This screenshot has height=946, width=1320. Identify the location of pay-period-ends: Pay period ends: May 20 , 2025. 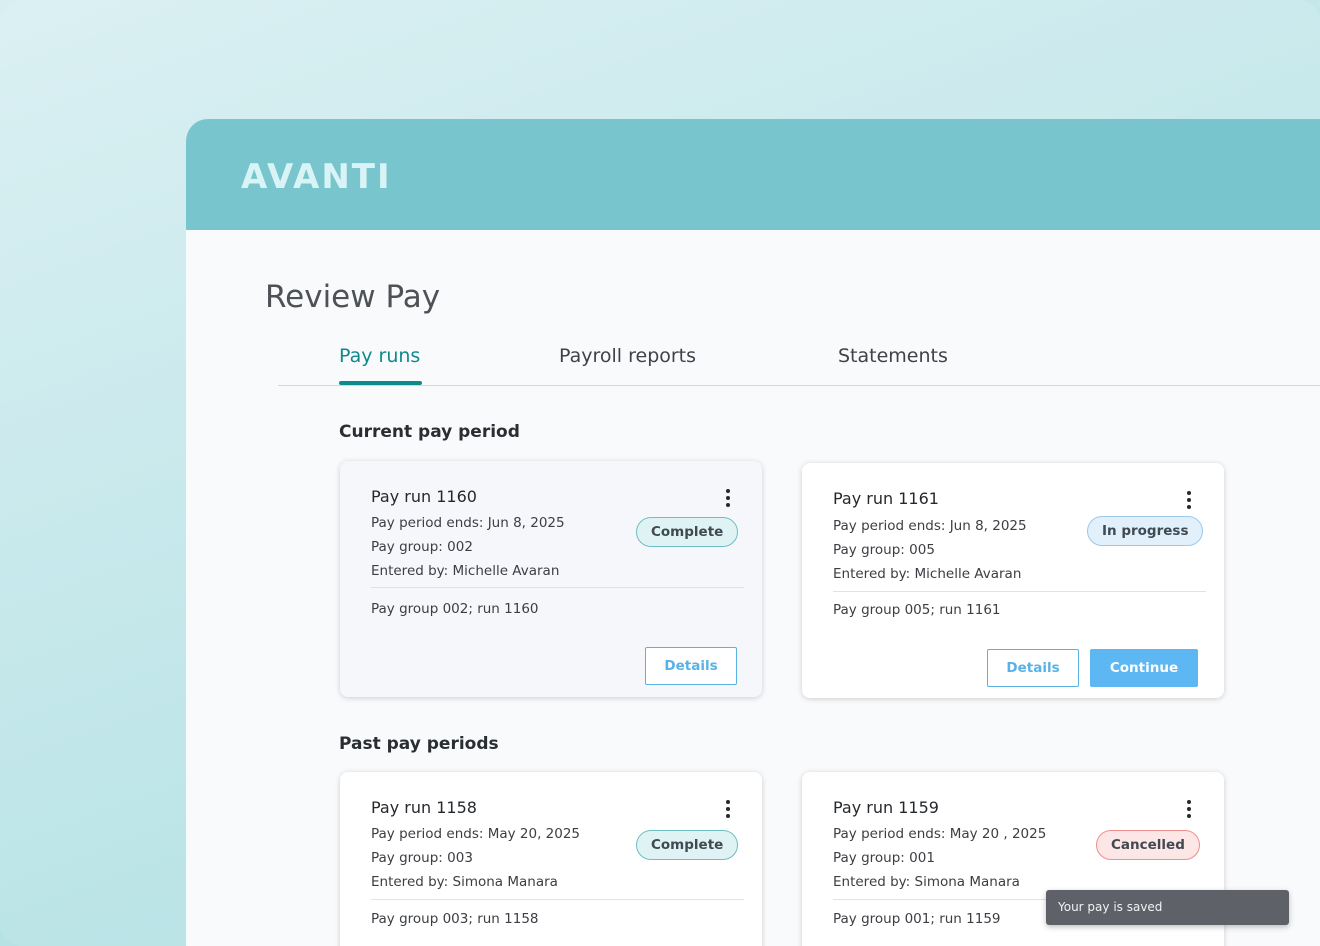
(940, 834).